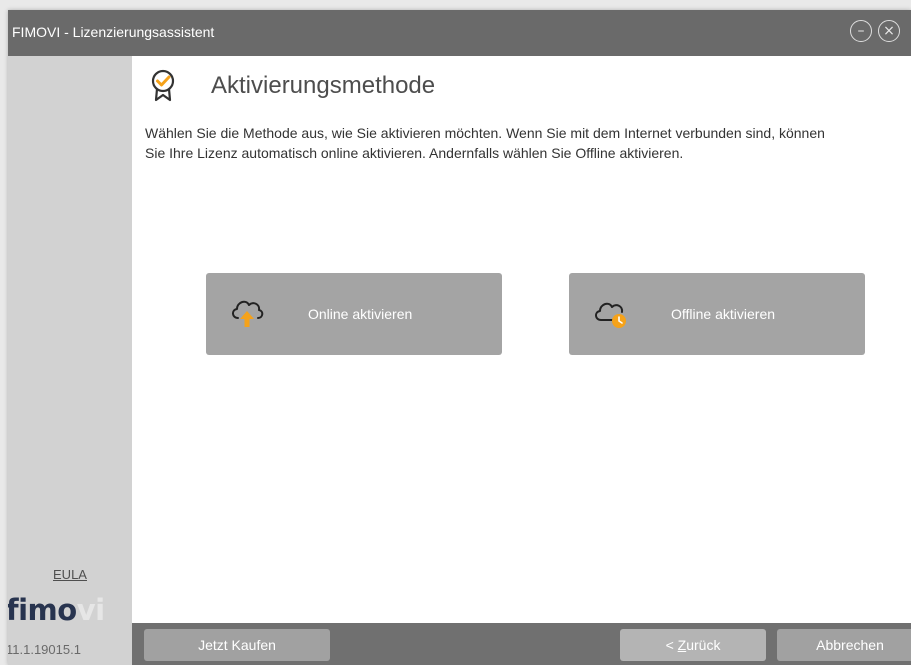 This screenshot has width=911, height=665. I want to click on logo-text-light: vi, so click(90, 610).